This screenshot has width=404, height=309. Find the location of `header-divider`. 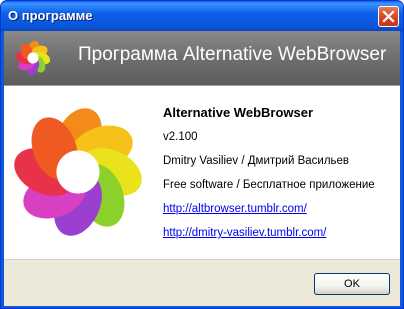

header-divider is located at coordinates (202, 85).